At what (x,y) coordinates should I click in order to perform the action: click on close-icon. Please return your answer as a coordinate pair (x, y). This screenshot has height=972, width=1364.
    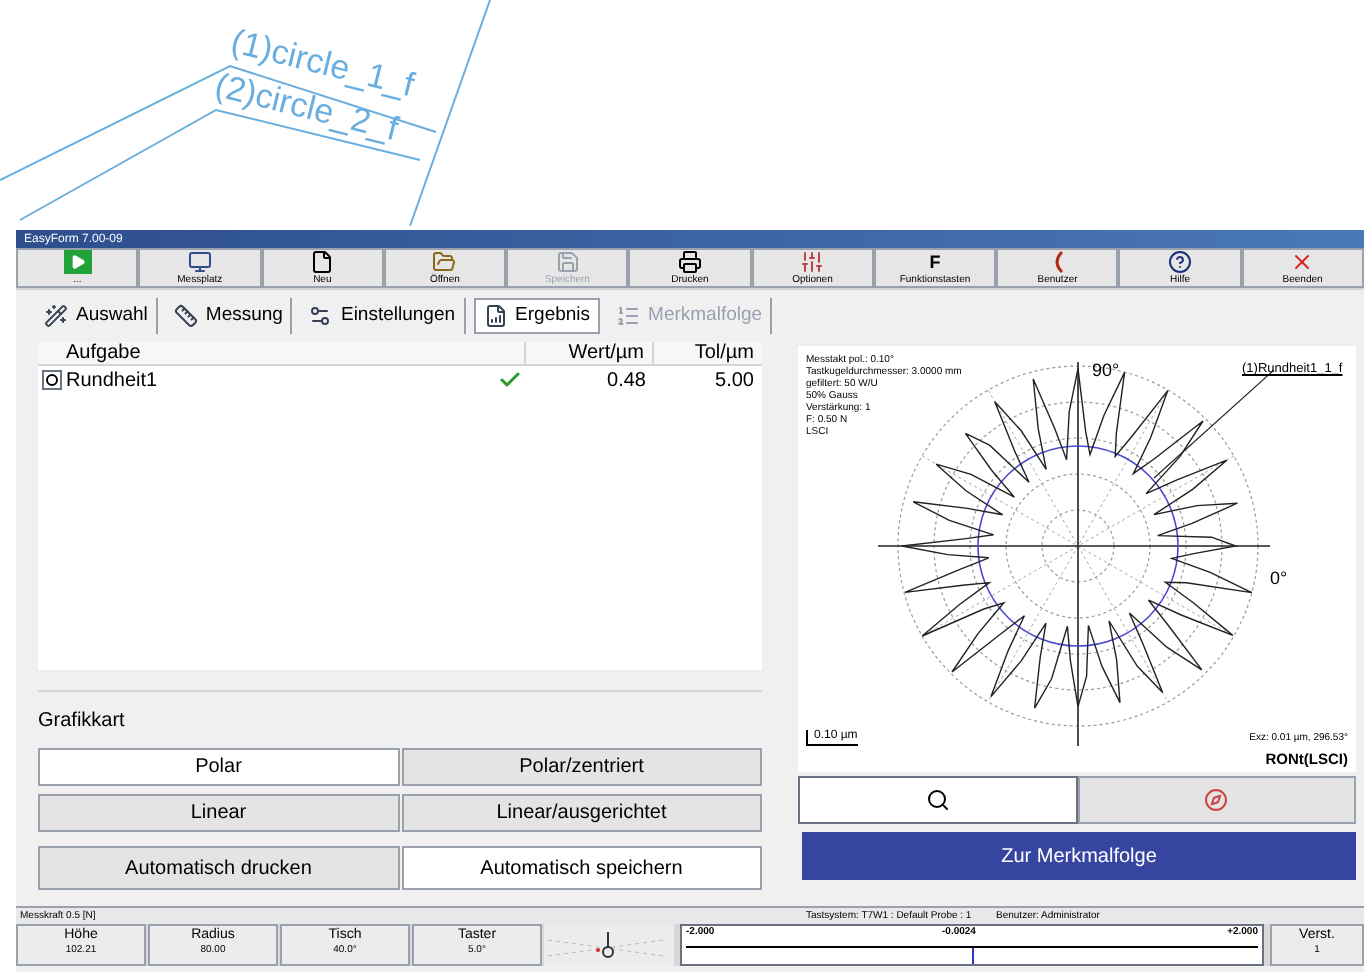
    Looking at the image, I should click on (1302, 262).